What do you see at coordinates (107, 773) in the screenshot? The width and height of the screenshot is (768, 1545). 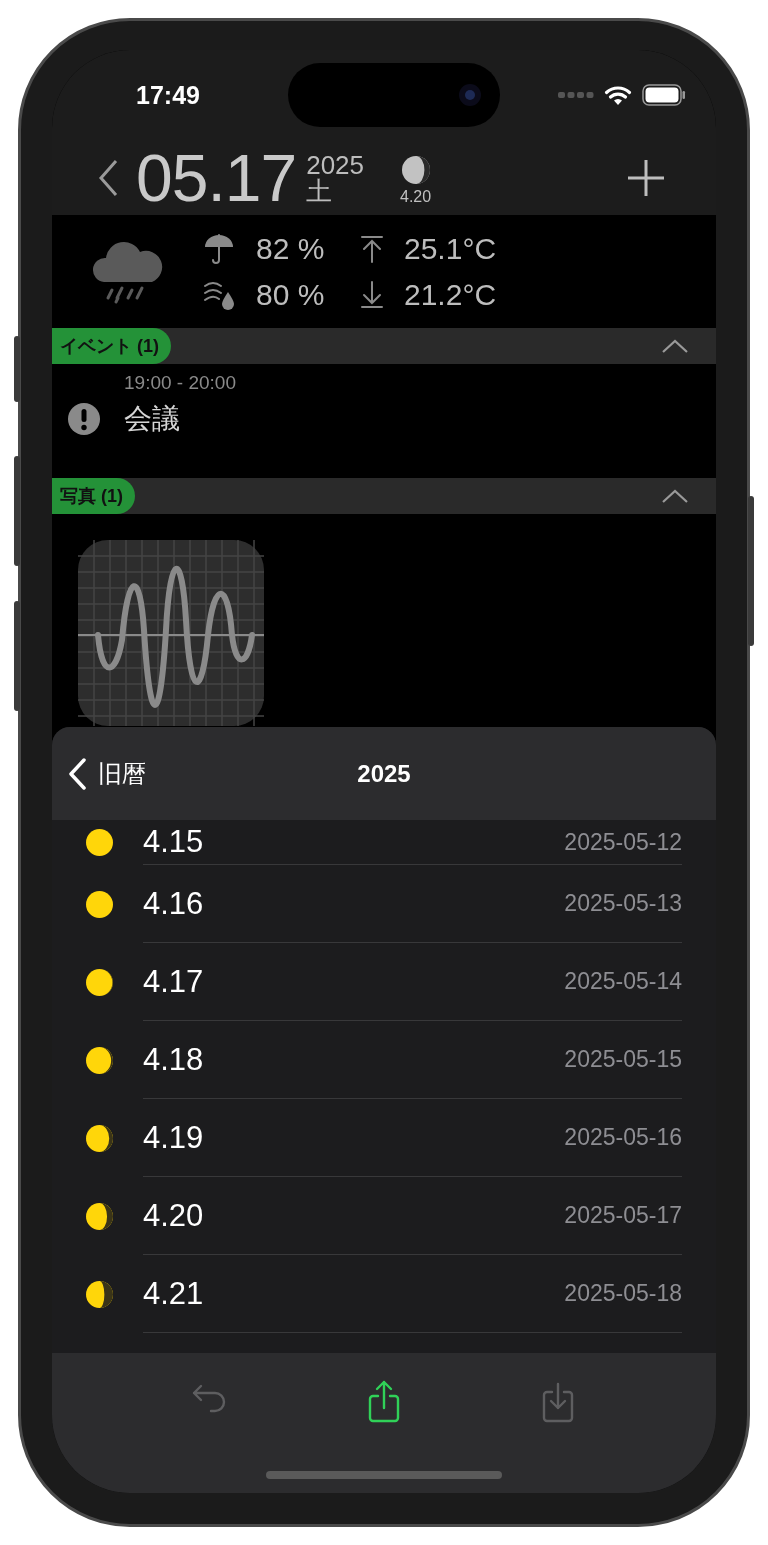 I see `back-button: 旧暦` at bounding box center [107, 773].